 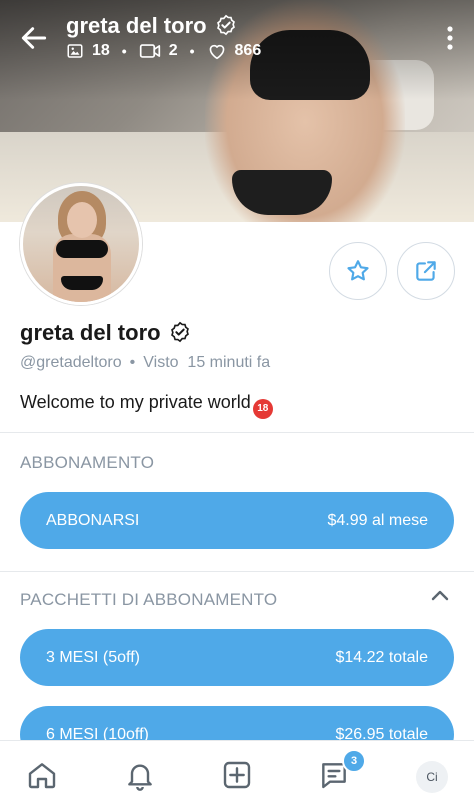 What do you see at coordinates (440, 595) in the screenshot?
I see `chevron-up-icon` at bounding box center [440, 595].